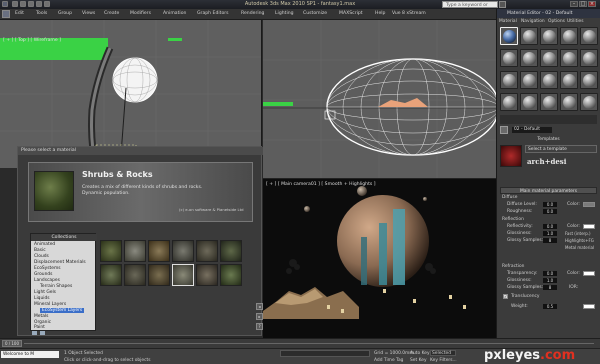  What do you see at coordinates (60, 262) in the screenshot?
I see `collection-item: Displacement Materials` at bounding box center [60, 262].